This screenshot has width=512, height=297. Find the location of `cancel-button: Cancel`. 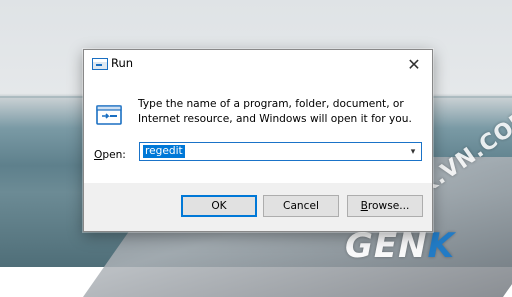

cancel-button: Cancel is located at coordinates (301, 206).